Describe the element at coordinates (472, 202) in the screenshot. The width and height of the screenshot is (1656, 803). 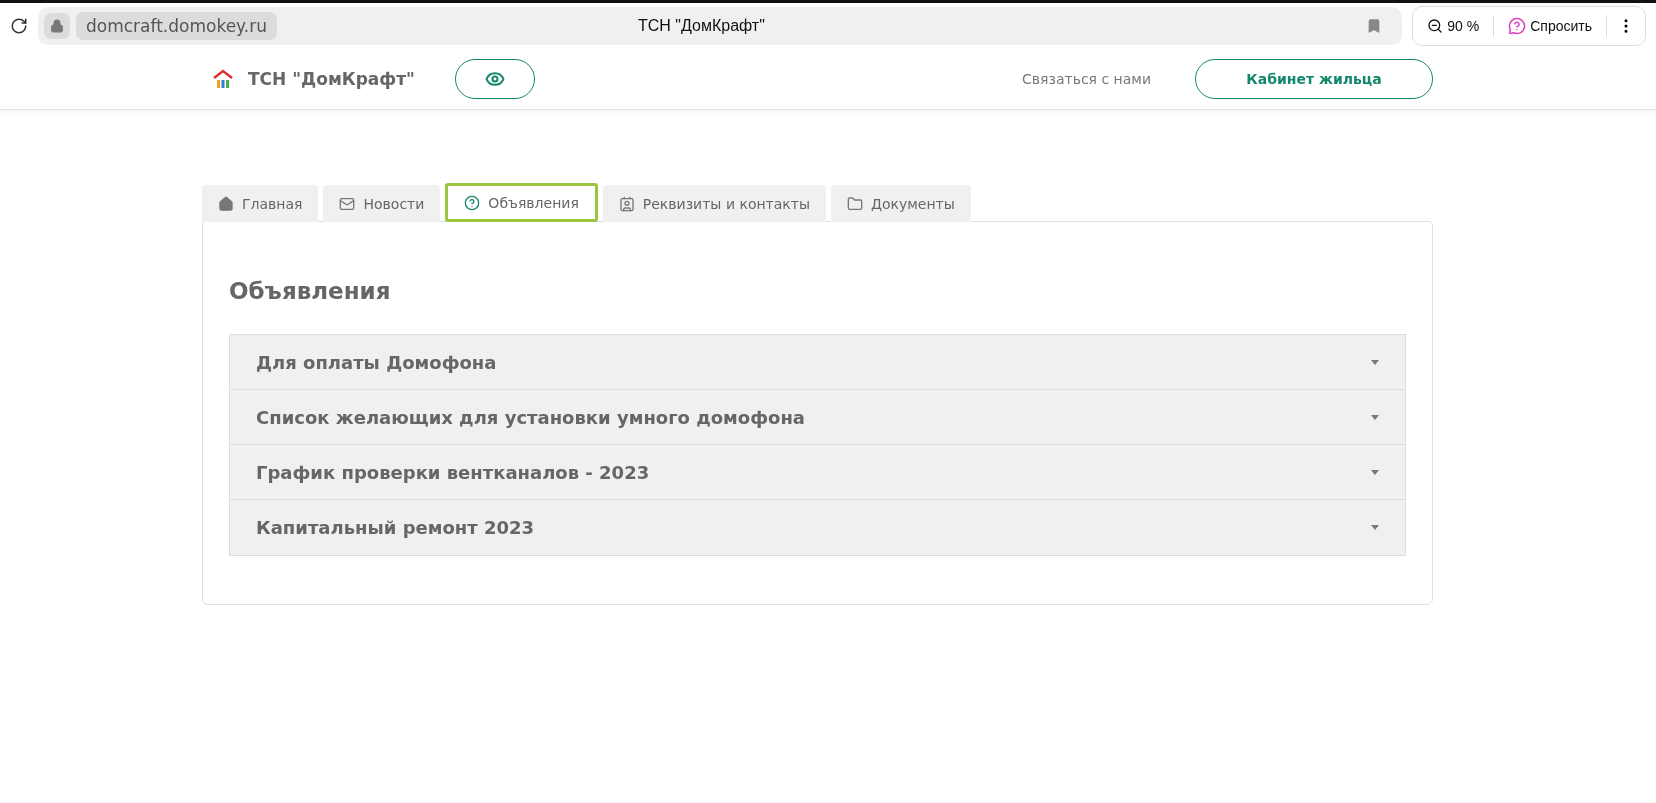
I see `help-icon` at that location.